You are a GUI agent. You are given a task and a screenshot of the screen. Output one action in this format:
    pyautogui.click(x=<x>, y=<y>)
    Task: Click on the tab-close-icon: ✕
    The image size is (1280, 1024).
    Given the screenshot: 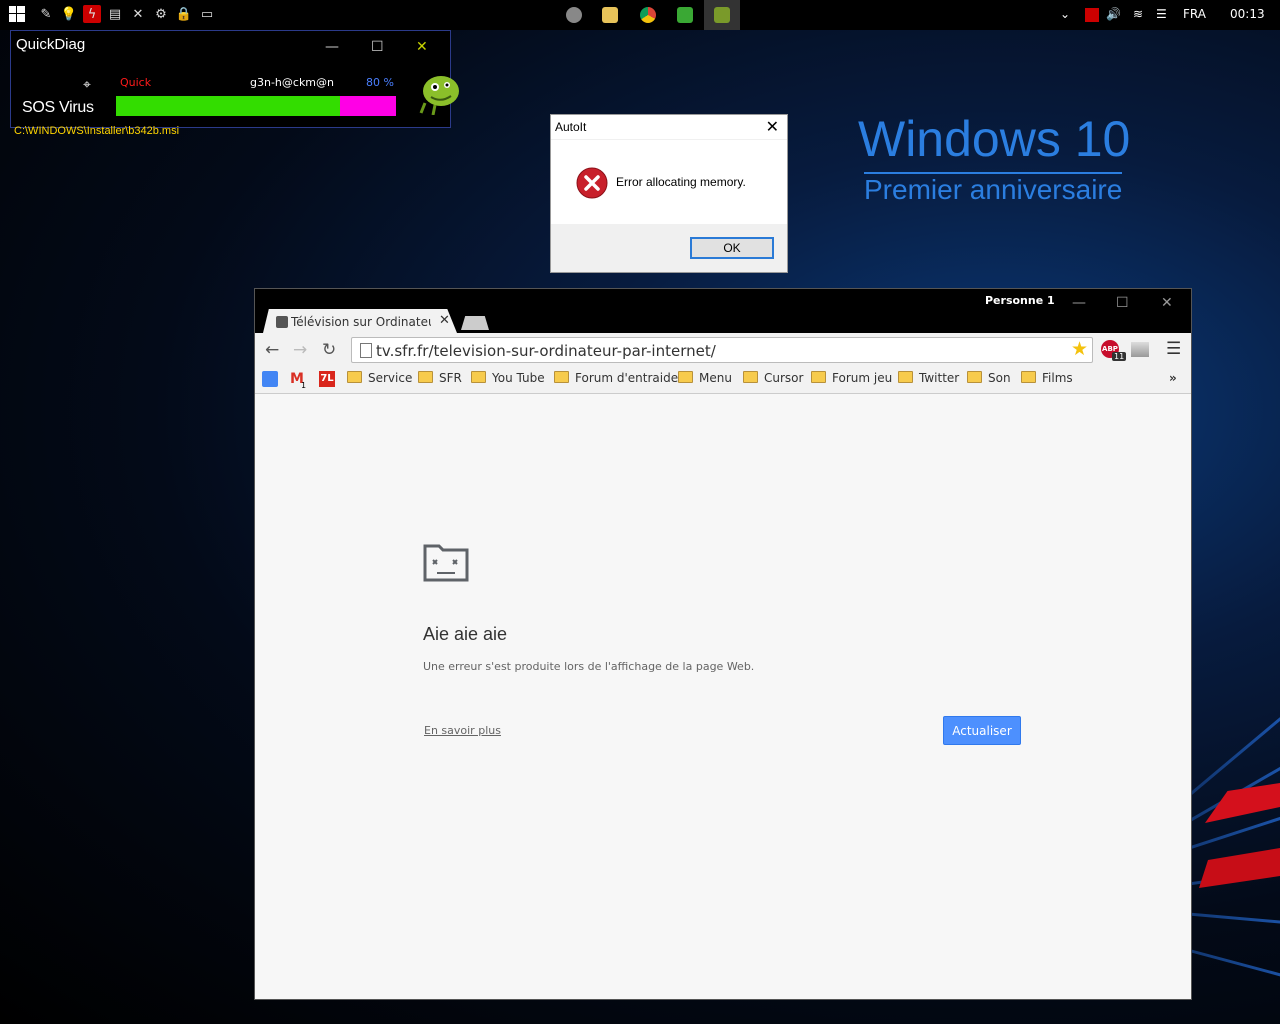 What is the action you would take?
    pyautogui.click(x=444, y=320)
    